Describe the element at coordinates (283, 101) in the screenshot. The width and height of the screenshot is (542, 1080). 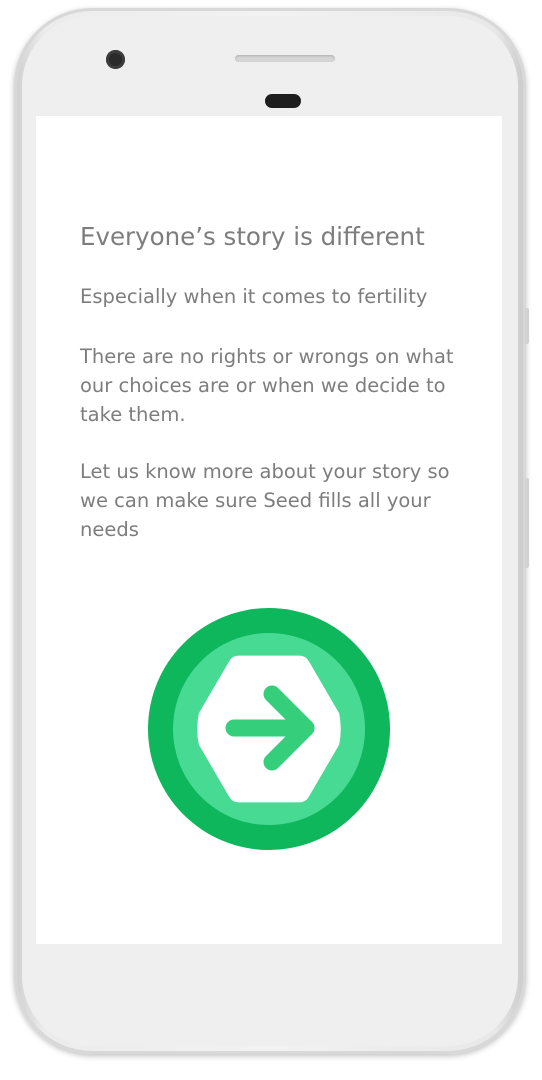
I see `proximity-sensor` at that location.